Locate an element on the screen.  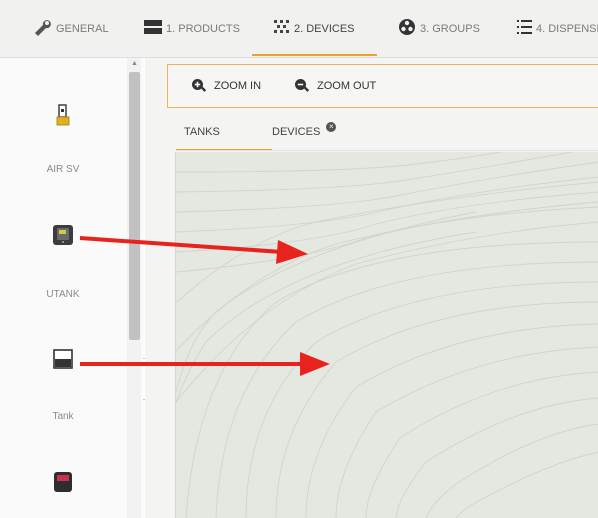
zoom-out-button: ZOOM OUT is located at coordinates (335, 86).